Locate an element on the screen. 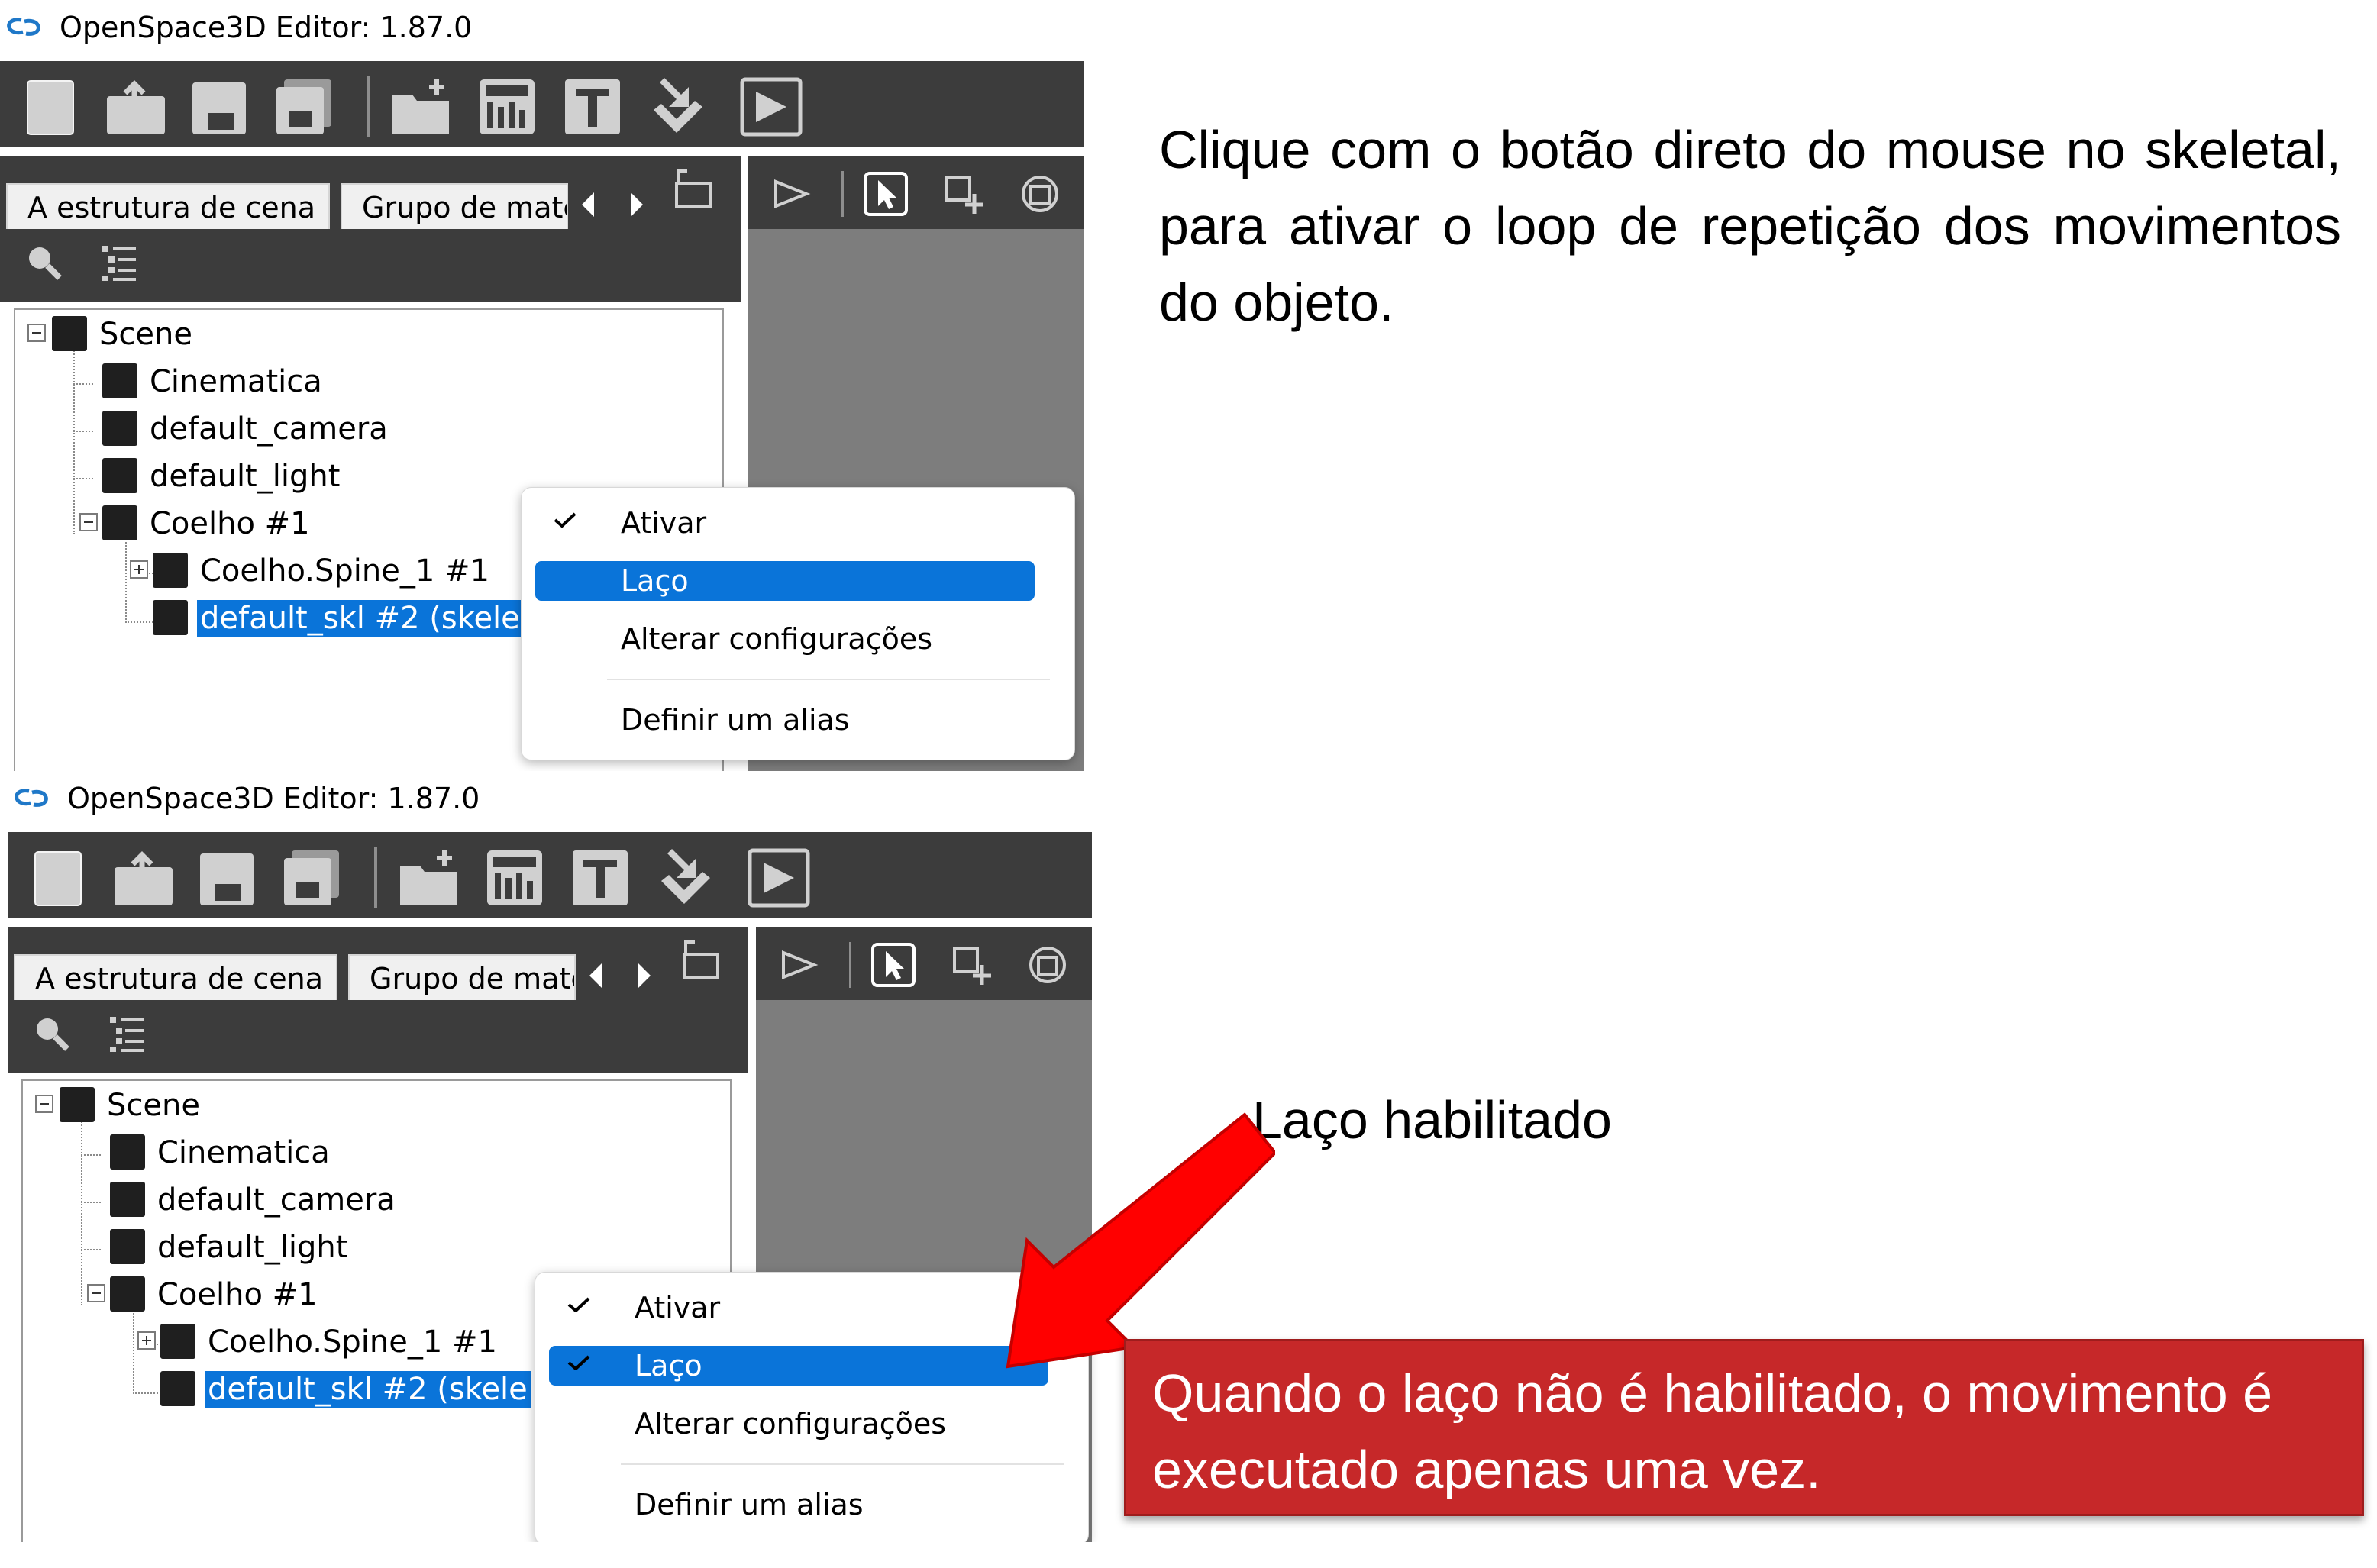  title-bar: OpenSpace3D Editor: 1.87.0 is located at coordinates (557, 801).